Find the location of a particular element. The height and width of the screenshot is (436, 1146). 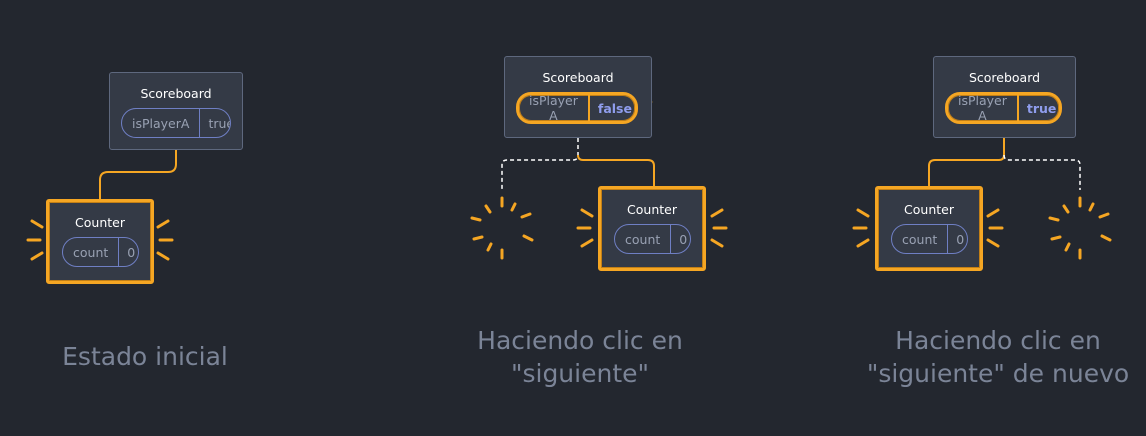

state-pill-changed: isPlayer A true is located at coordinates (1003, 108).